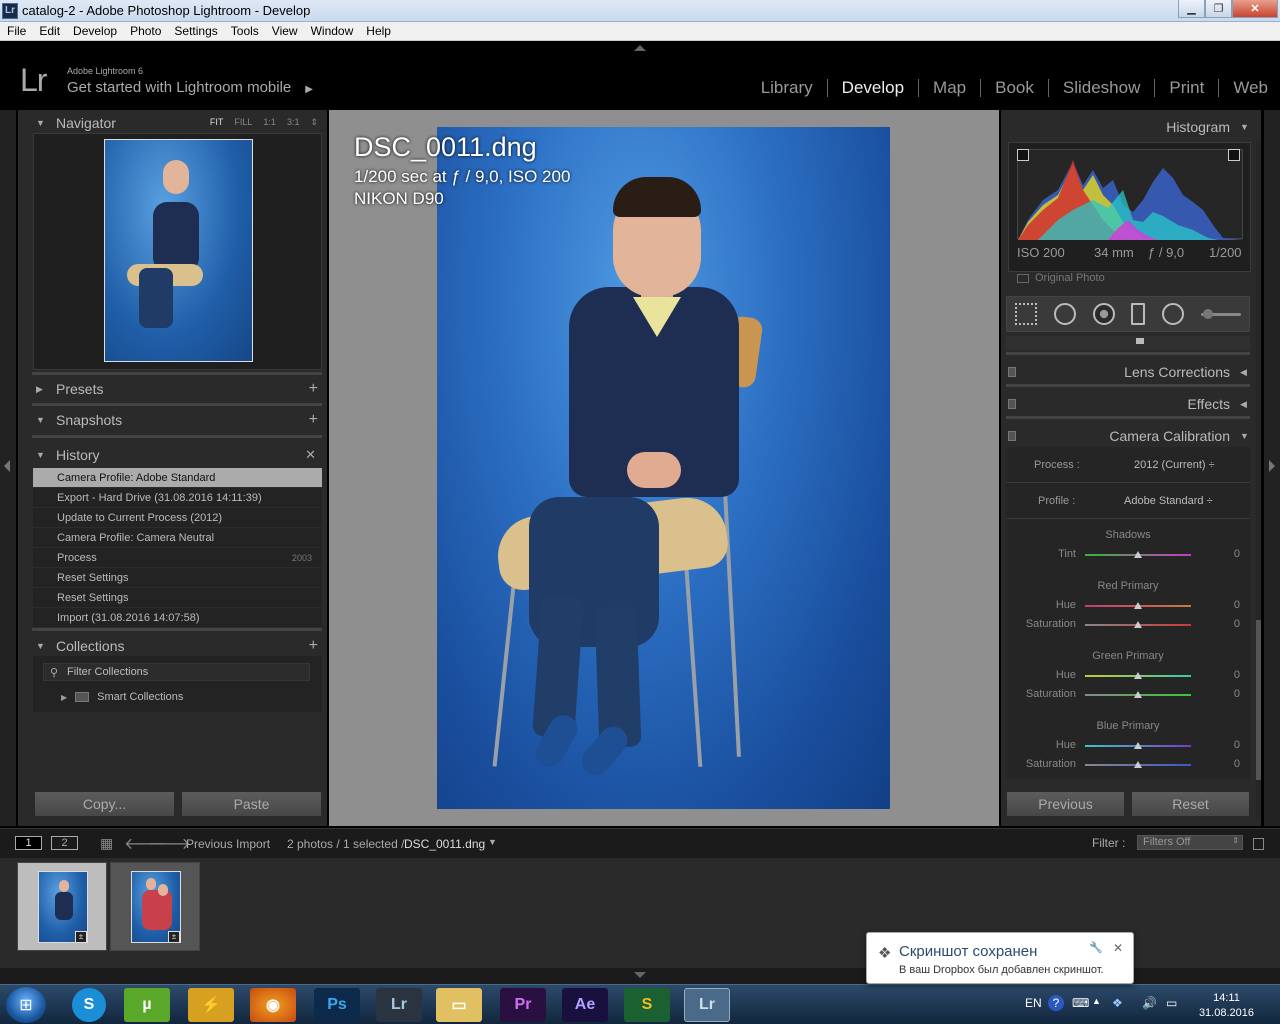  Describe the element at coordinates (1171, 1003) in the screenshot. I see `network-icon: ▭` at that location.